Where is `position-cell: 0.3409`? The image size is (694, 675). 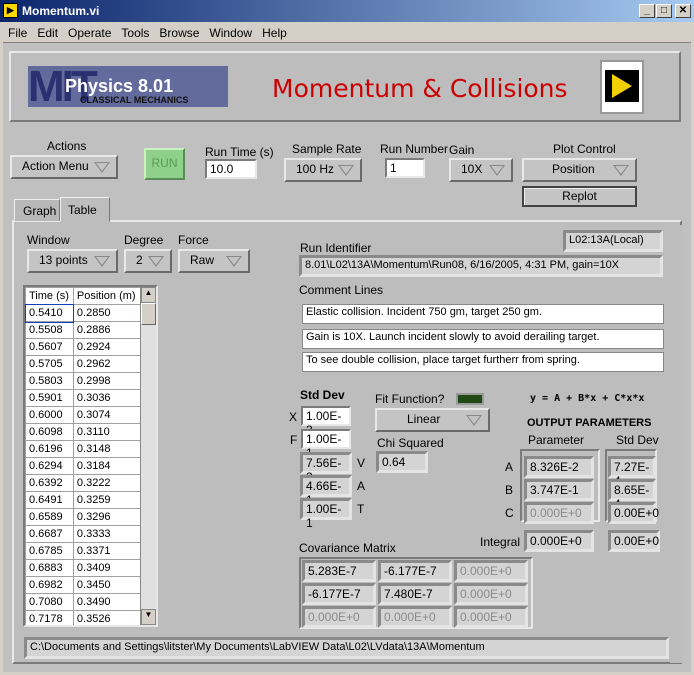 position-cell: 0.3409 is located at coordinates (107, 568).